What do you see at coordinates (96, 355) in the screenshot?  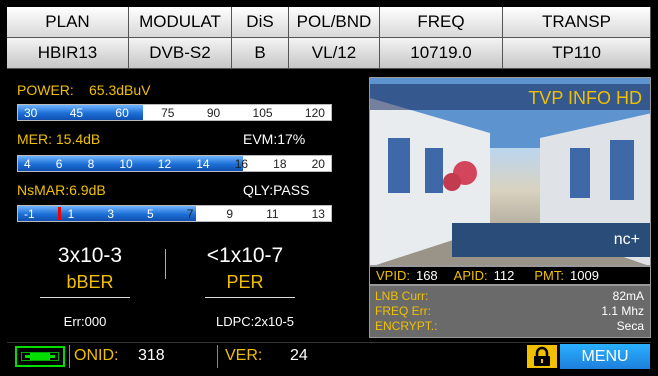 I see `onid-label: ONID:` at bounding box center [96, 355].